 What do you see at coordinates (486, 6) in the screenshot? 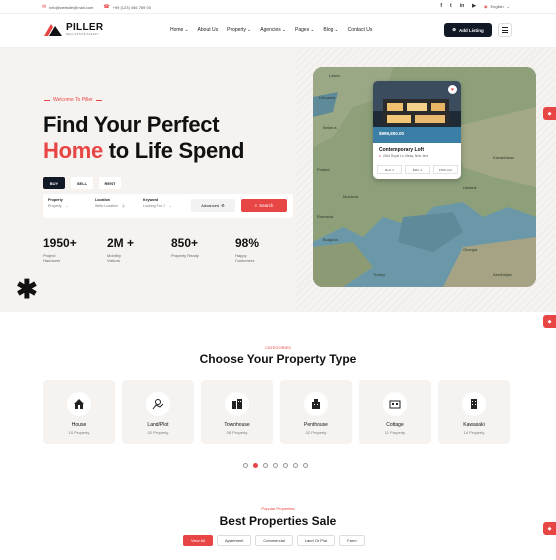
I see `globe-icon: ◉` at bounding box center [486, 6].